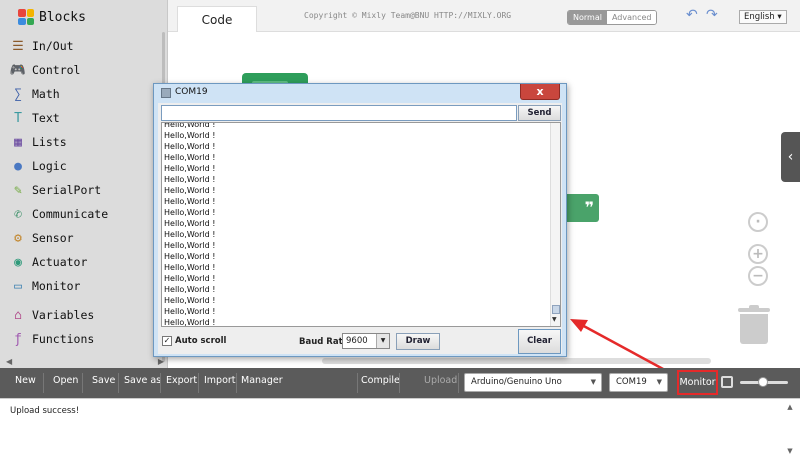  Describe the element at coordinates (262, 380) in the screenshot. I see `manager-button: Manager` at that location.